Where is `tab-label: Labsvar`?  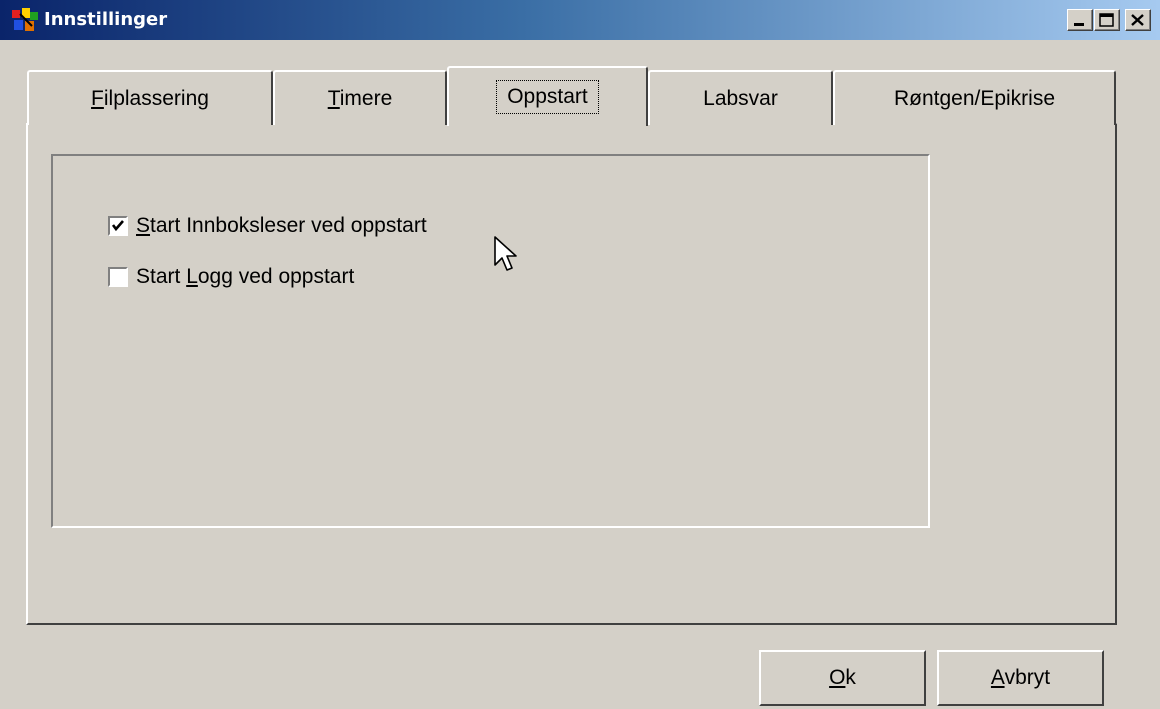
tab-label: Labsvar is located at coordinates (740, 98).